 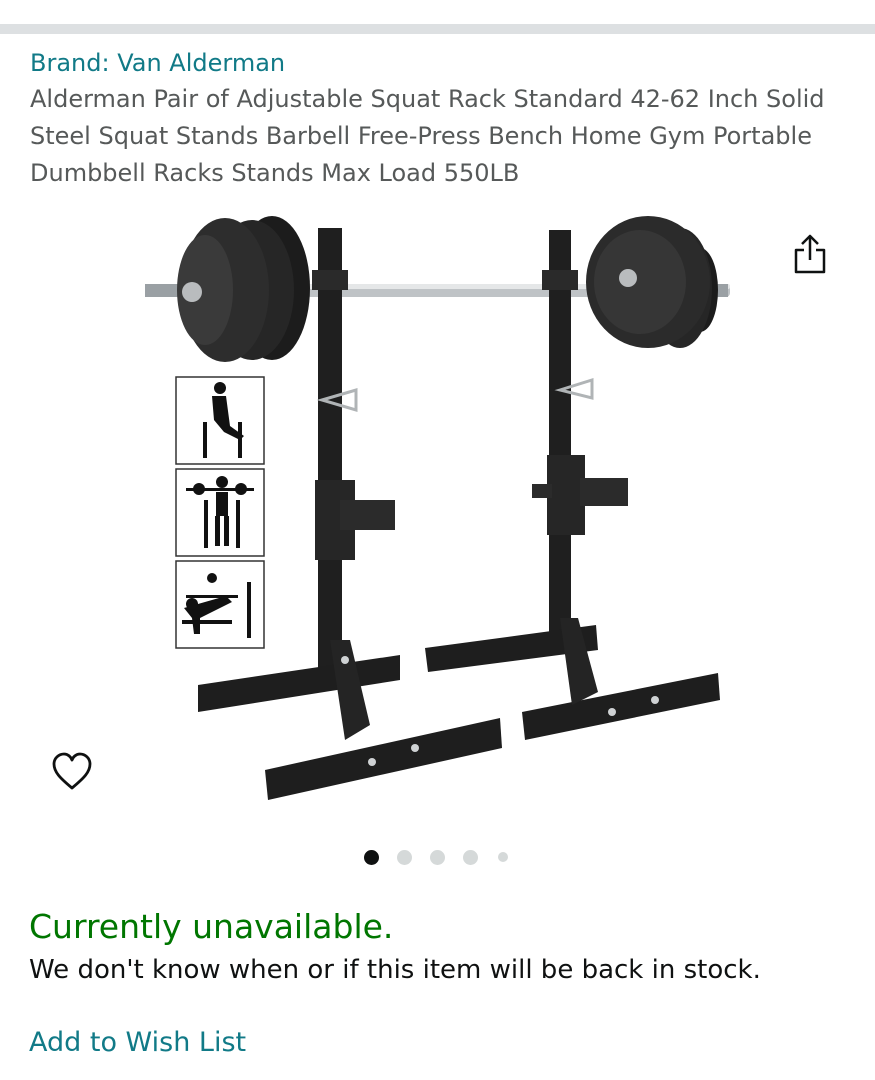 What do you see at coordinates (437, 29) in the screenshot?
I see `top-divider-bar` at bounding box center [437, 29].